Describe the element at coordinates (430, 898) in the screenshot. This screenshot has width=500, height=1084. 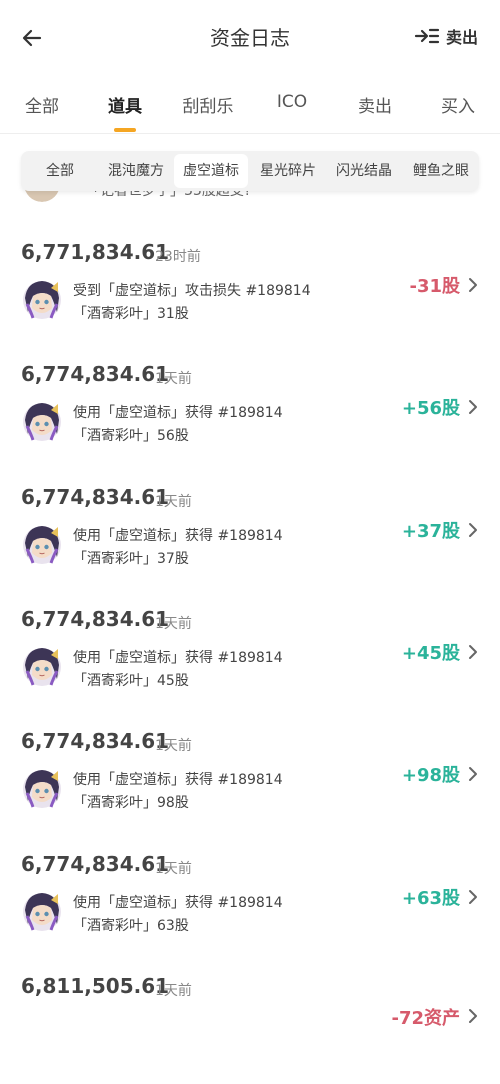
I see `entry-amount: +63股` at that location.